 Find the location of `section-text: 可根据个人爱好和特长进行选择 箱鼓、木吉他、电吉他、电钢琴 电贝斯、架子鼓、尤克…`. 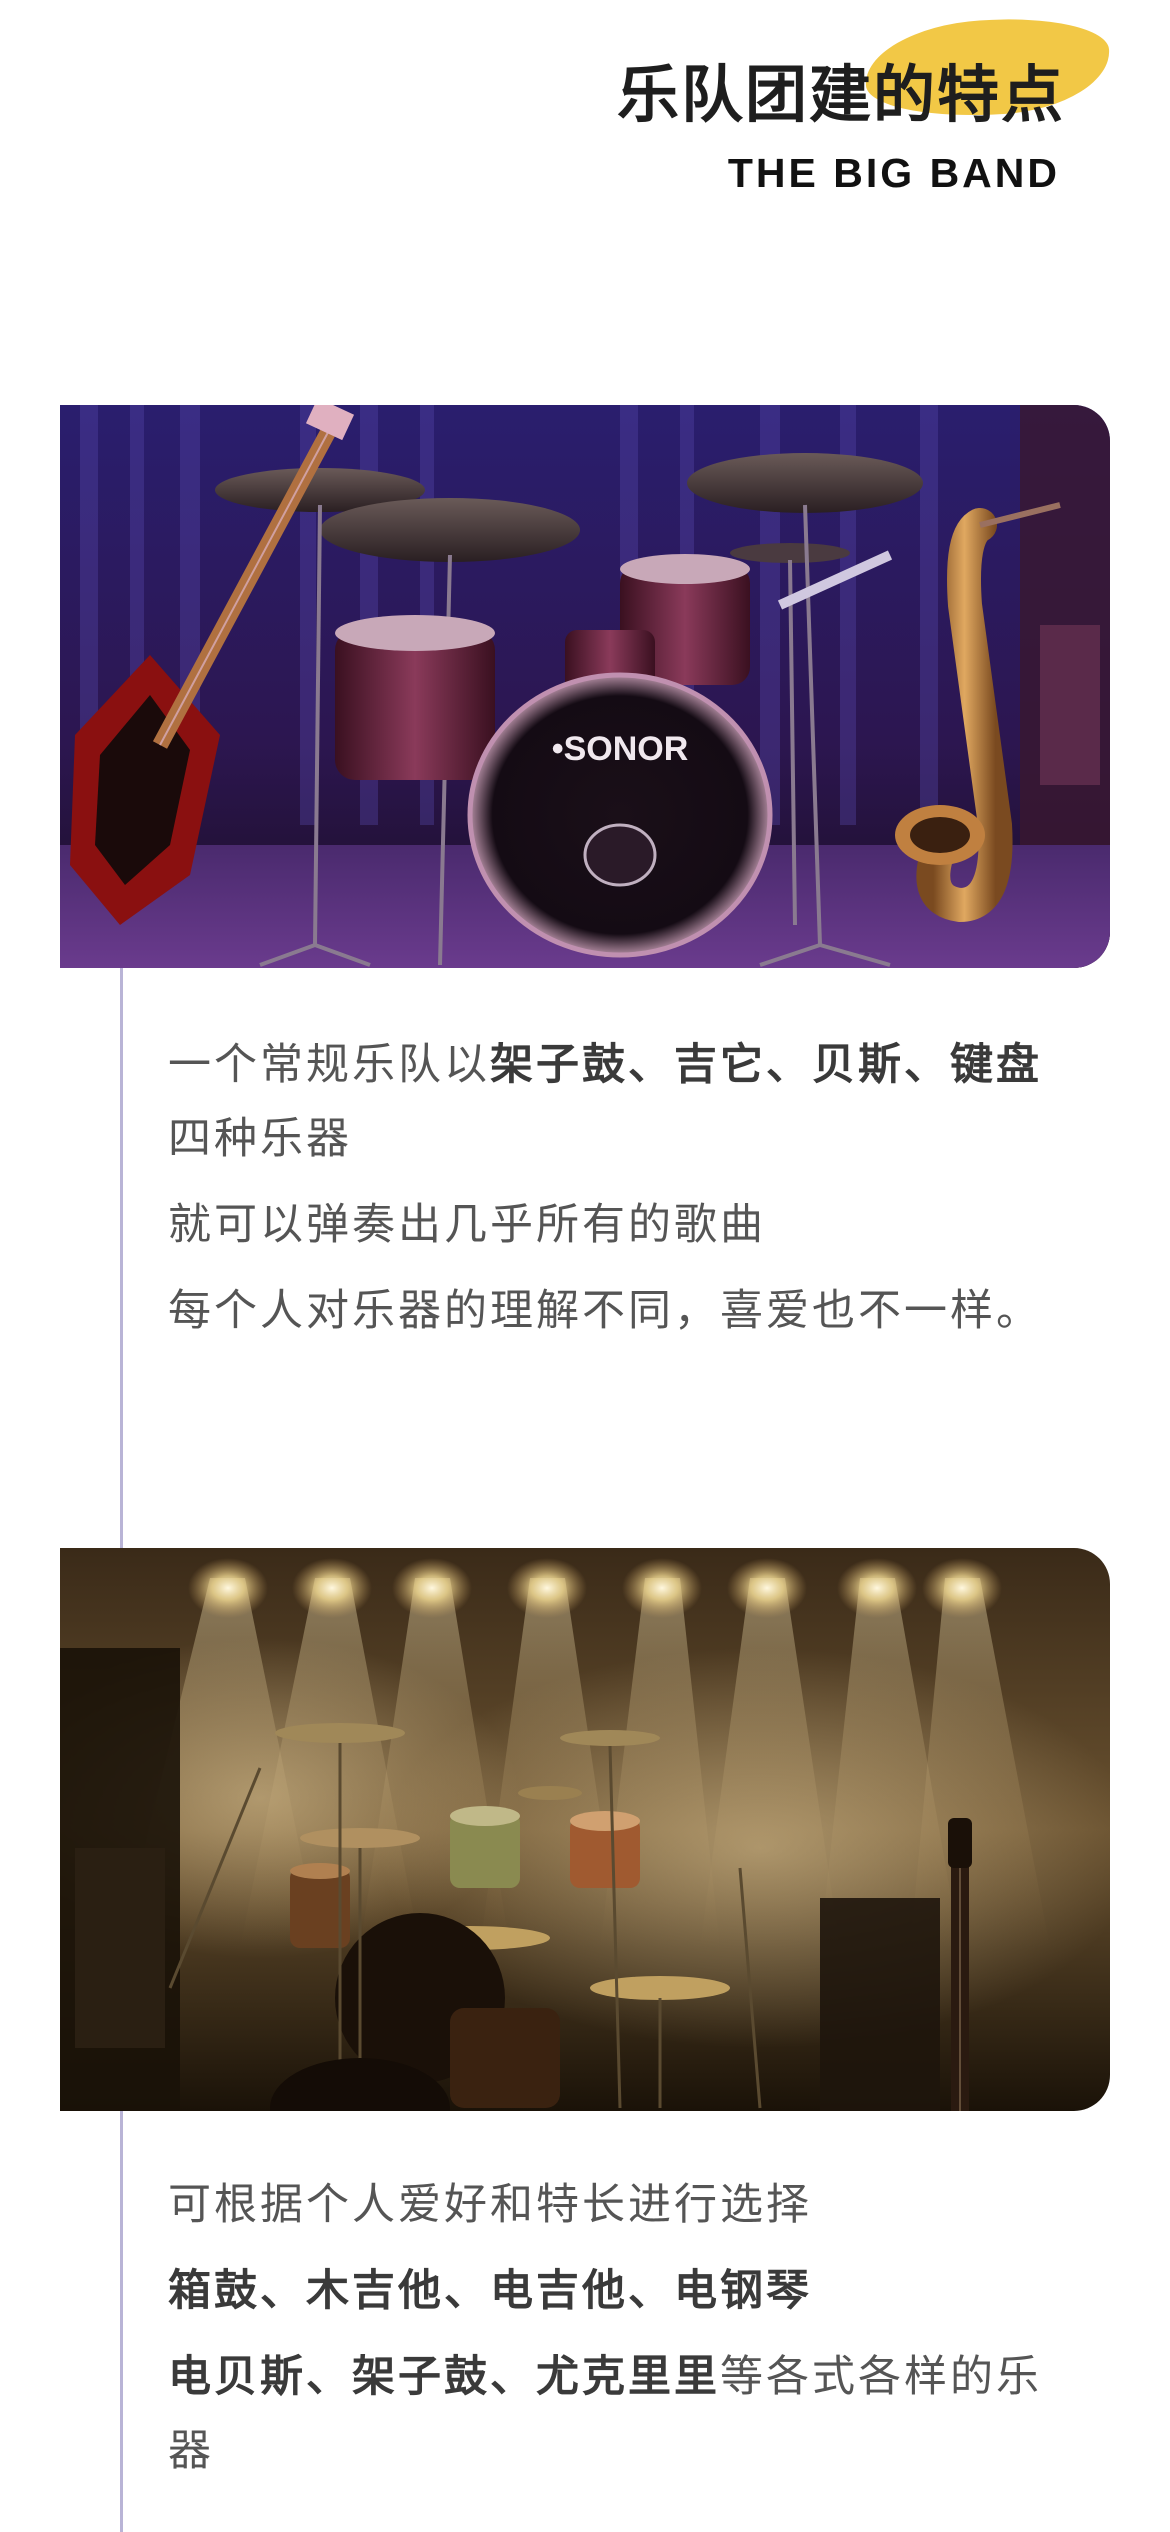

section-text: 可根据个人爱好和特长进行选择 箱鼓、木吉他、电吉他、电钢琴 电贝斯、架子鼓、尤克… is located at coordinates (608, 2334).